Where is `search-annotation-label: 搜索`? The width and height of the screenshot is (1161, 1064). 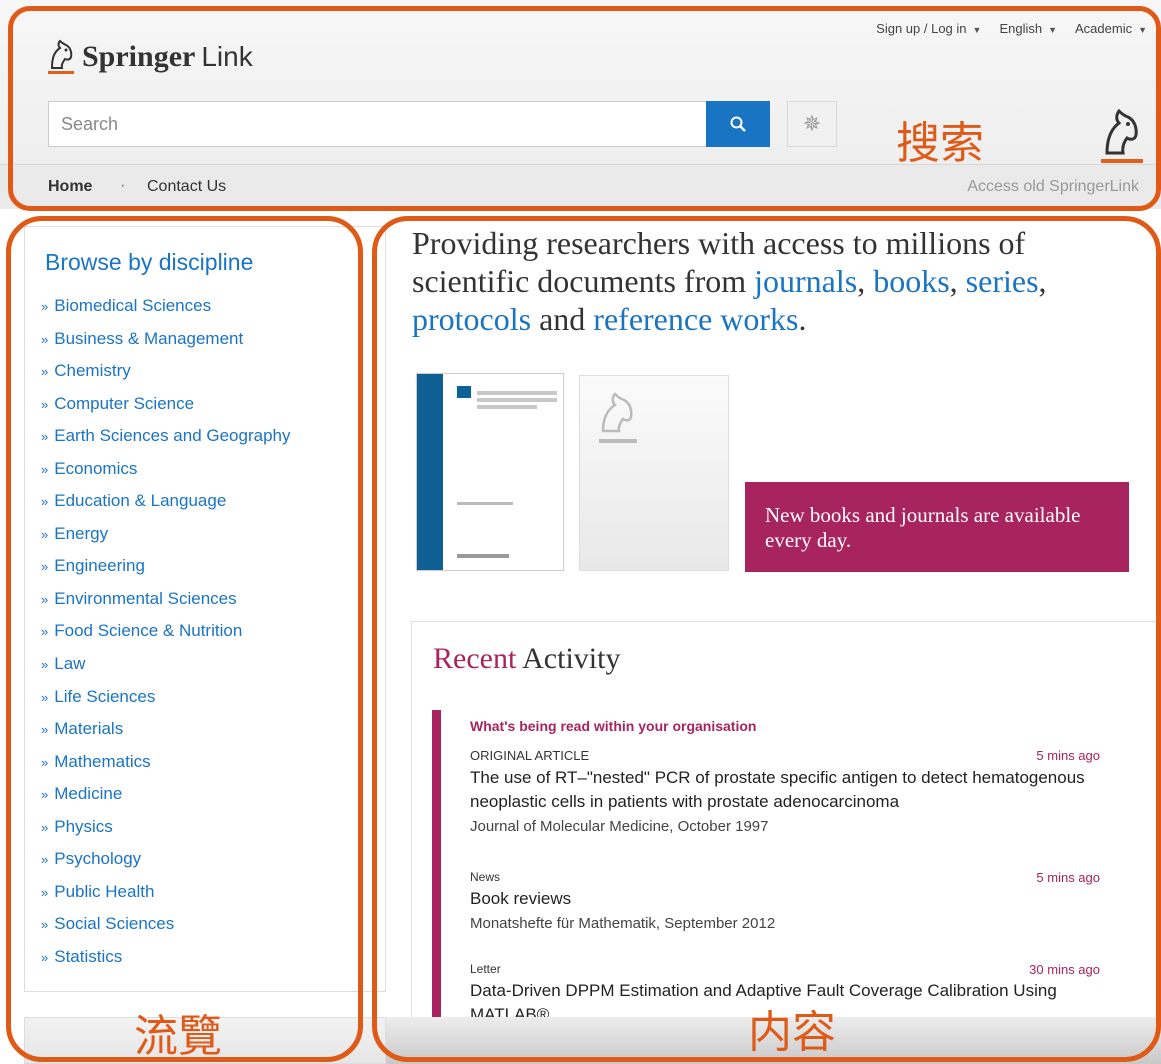 search-annotation-label: 搜索 is located at coordinates (940, 143).